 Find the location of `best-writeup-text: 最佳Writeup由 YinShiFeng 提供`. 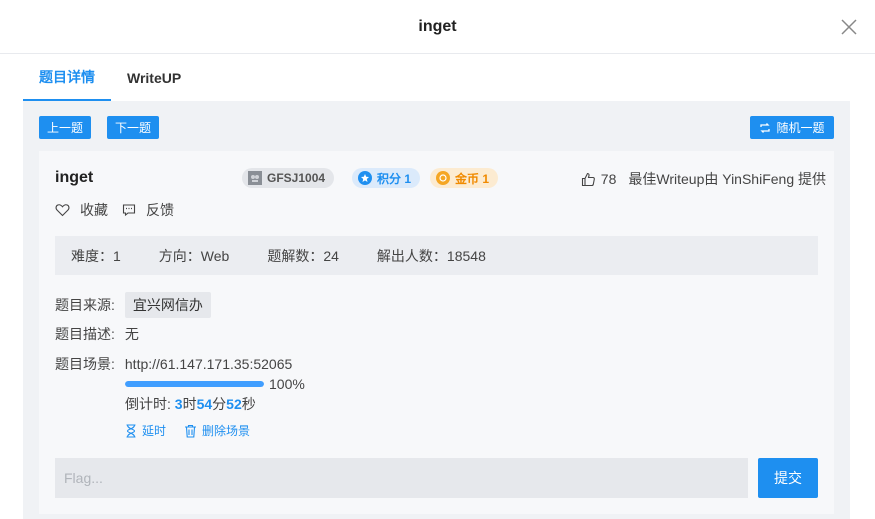

best-writeup-text: 最佳Writeup由 YinShiFeng 提供 is located at coordinates (727, 179).